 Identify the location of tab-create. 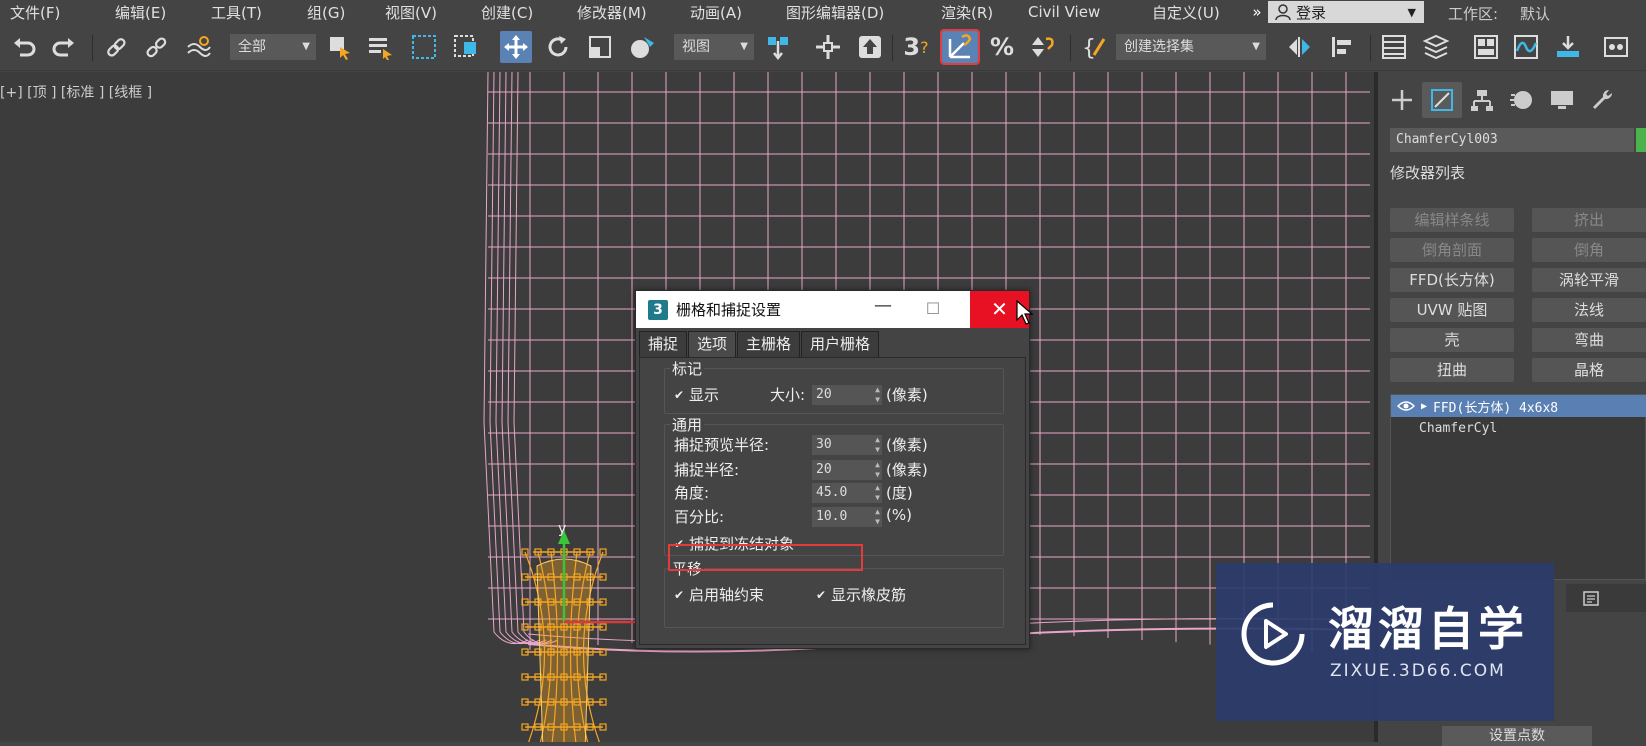
(1402, 100).